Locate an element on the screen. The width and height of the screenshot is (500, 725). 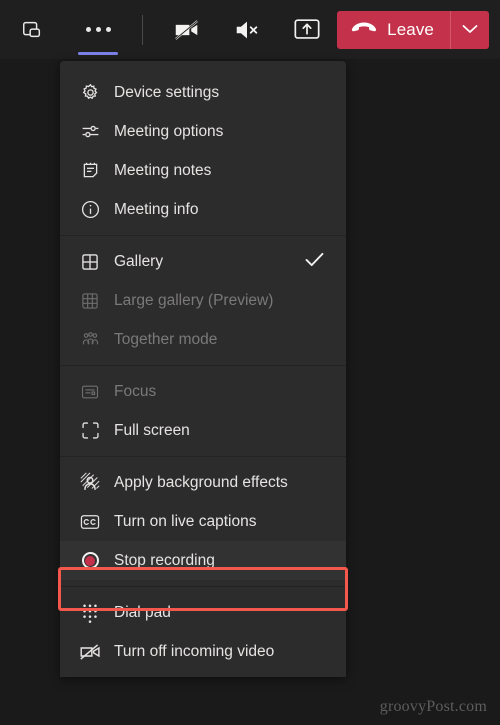
leave-button: Leave is located at coordinates (393, 30).